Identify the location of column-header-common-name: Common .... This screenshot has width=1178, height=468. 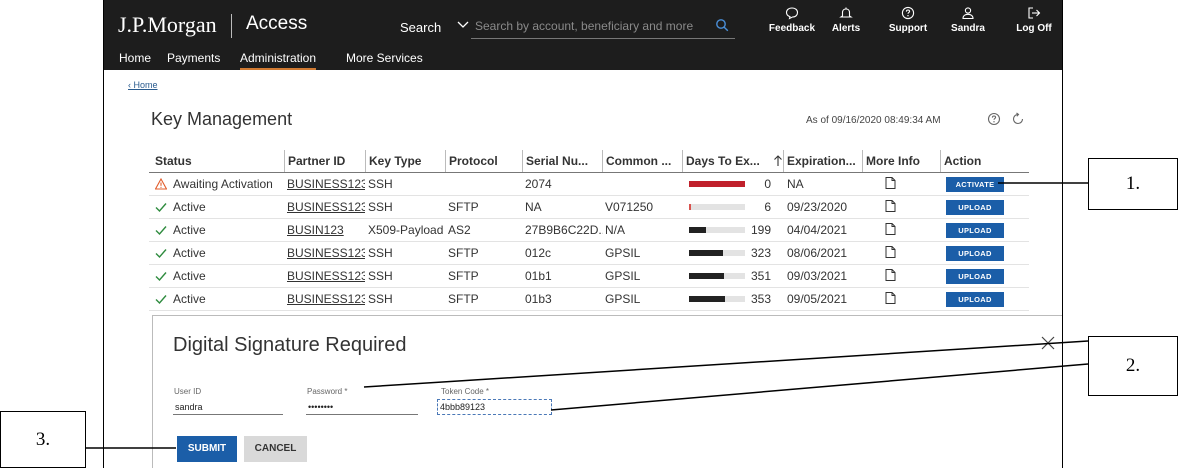
(641, 161).